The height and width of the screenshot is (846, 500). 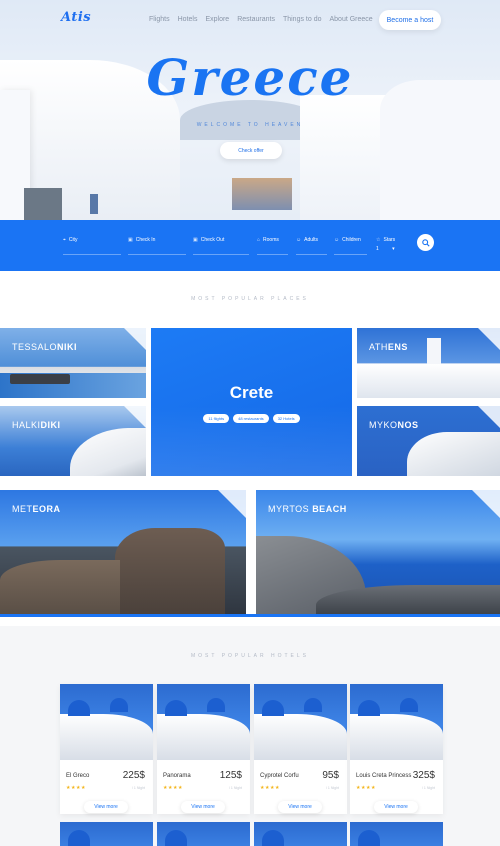 I want to click on hotel-card-panorama: Panorama 125$ ★★★★ / 1 Night View more, so click(x=203, y=749).